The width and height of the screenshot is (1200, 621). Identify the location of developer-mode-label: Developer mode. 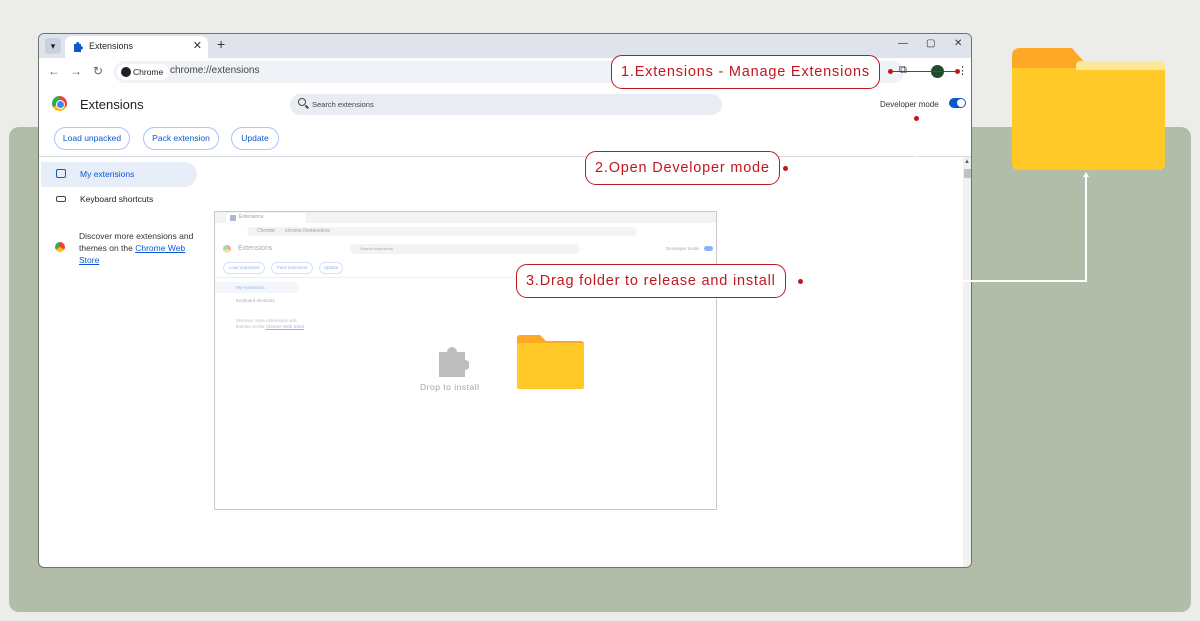
(909, 104).